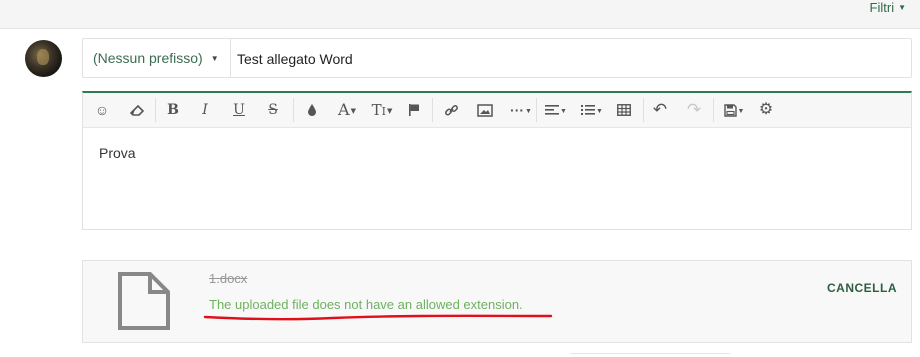  I want to click on text-height-icon: TI▼, so click(382, 110).